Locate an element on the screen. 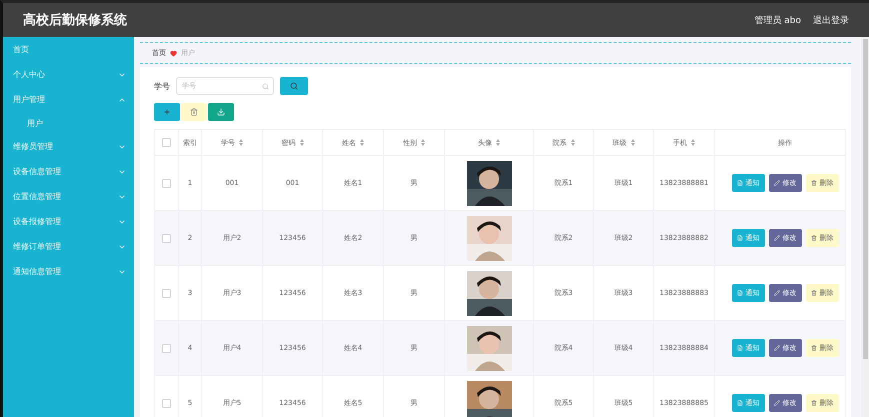 This screenshot has height=417, width=869. search-button is located at coordinates (294, 86).